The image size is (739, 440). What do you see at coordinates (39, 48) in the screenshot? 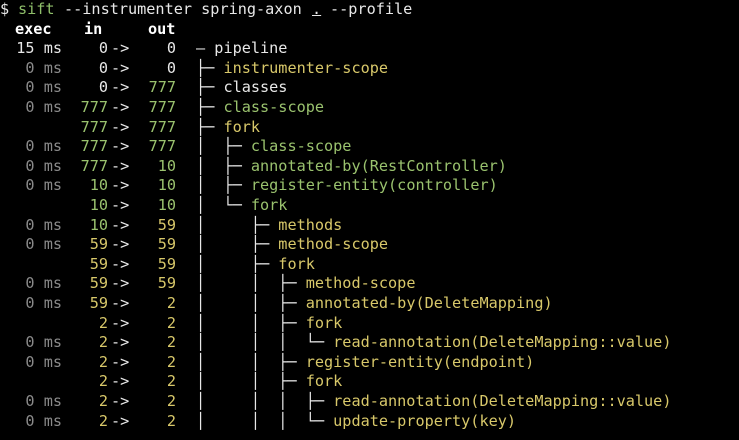
I see `exec-time: 15 ms` at bounding box center [39, 48].